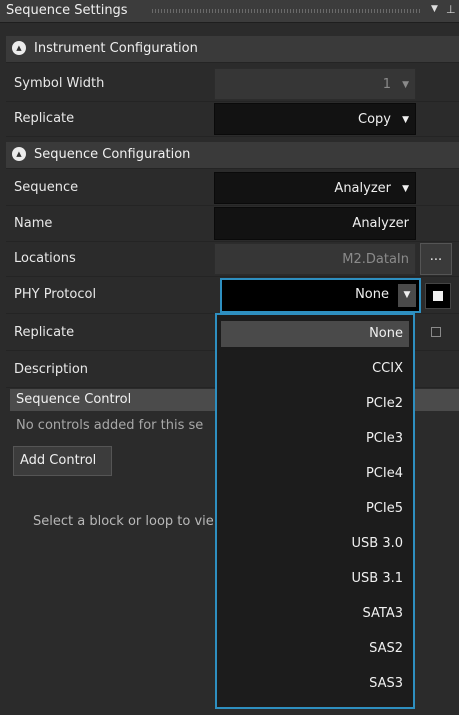 The width and height of the screenshot is (459, 715). What do you see at coordinates (67, 10) in the screenshot?
I see `panel-title: Sequence Settings` at bounding box center [67, 10].